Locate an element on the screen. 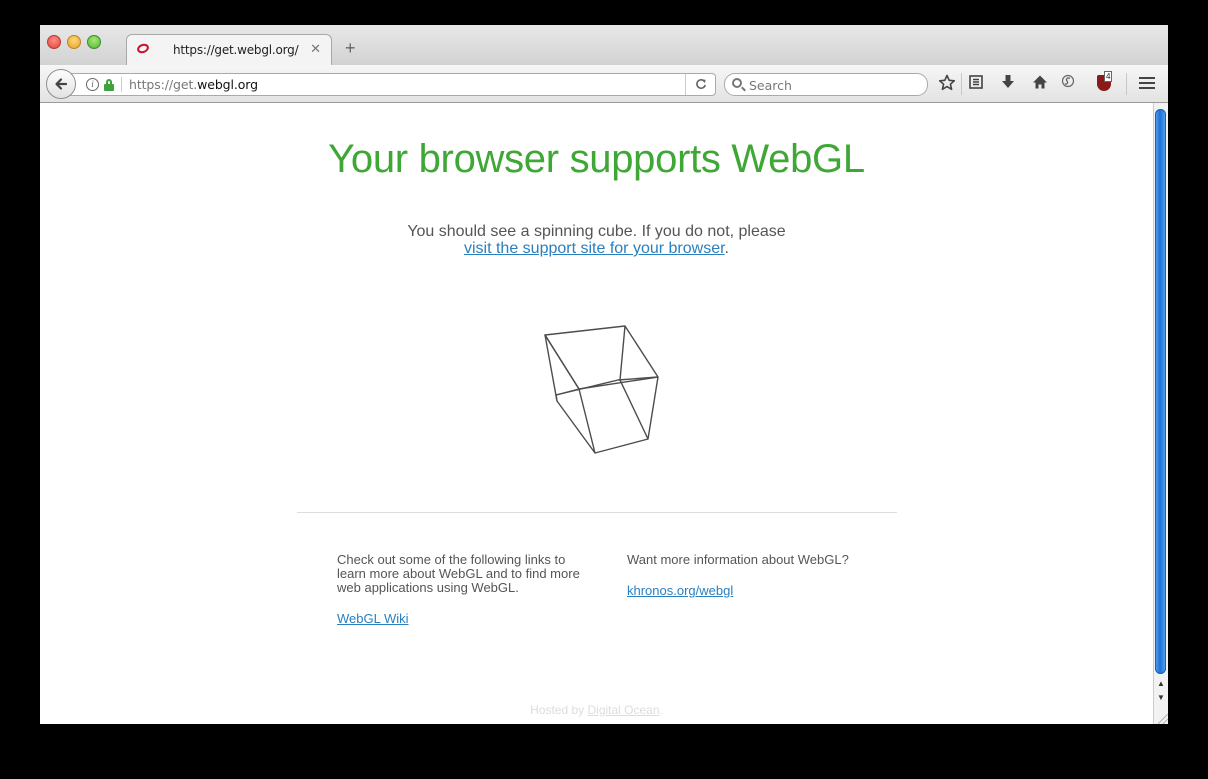 The height and width of the screenshot is (779, 1208). sync-icon is located at coordinates (1068, 84).